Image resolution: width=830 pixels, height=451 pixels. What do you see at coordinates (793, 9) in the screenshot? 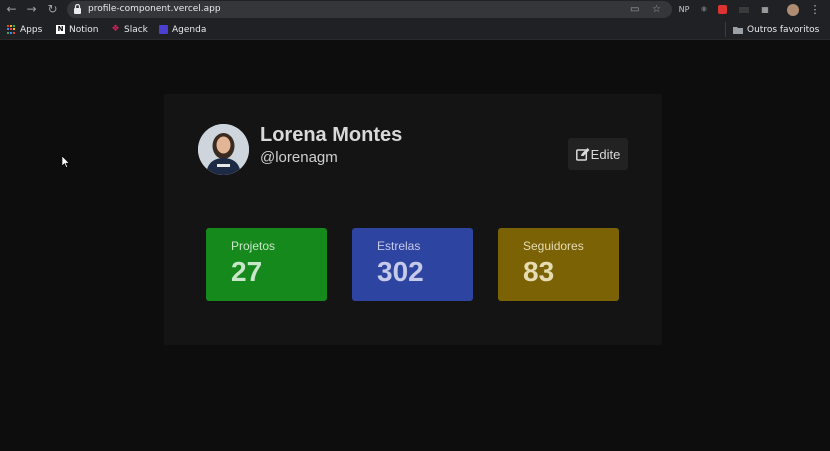
I see `profile-avatar-icon` at bounding box center [793, 9].